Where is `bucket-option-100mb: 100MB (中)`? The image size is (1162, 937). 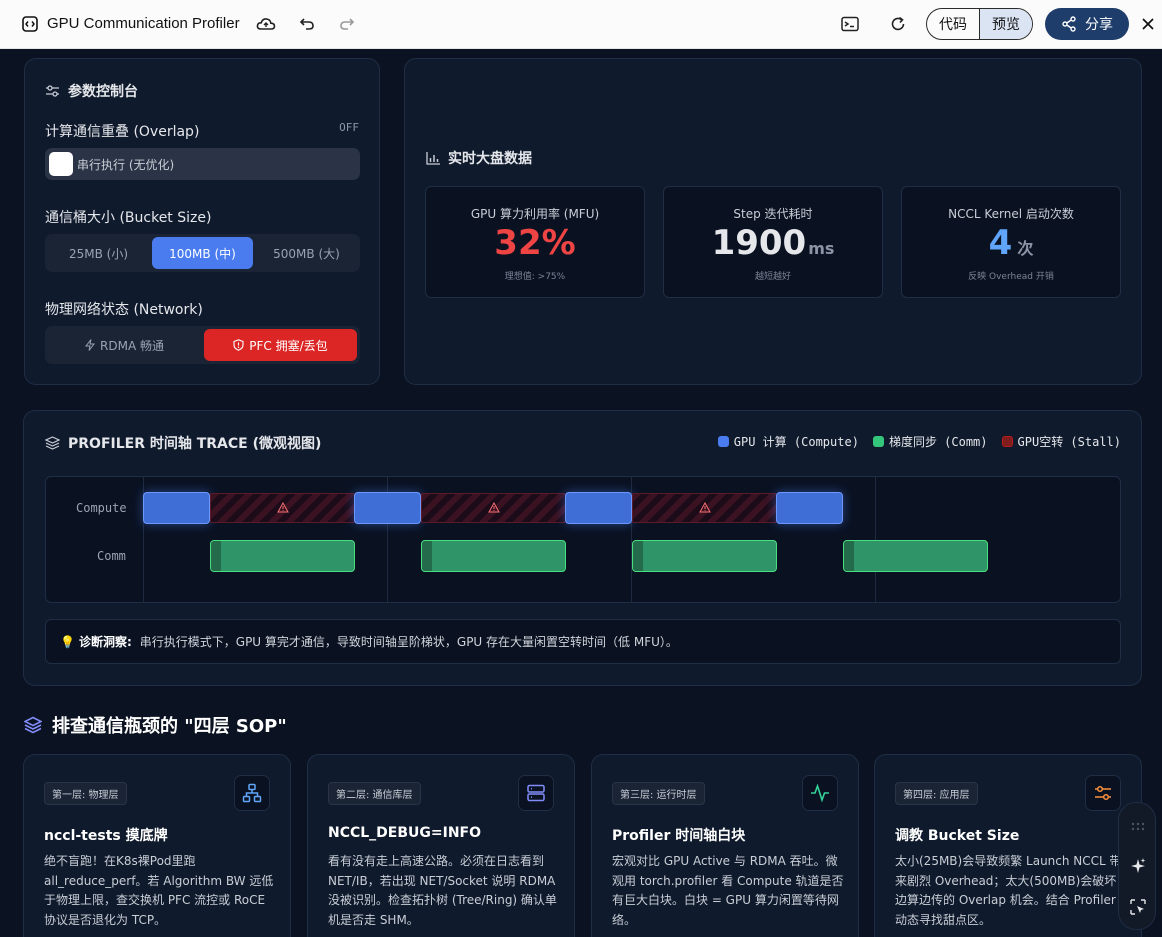 bucket-option-100mb: 100MB (中) is located at coordinates (202, 253).